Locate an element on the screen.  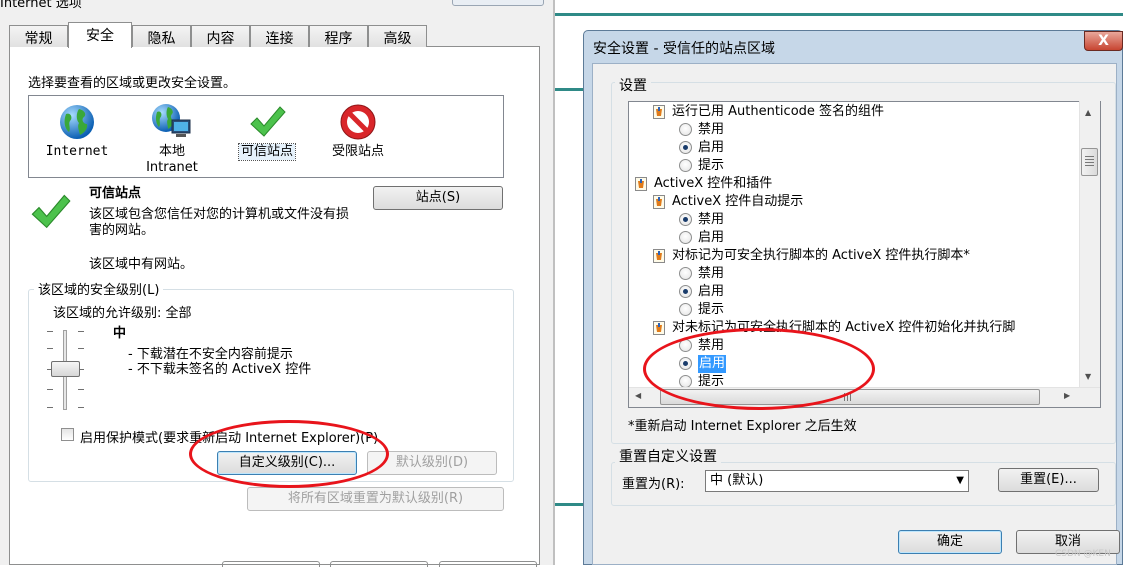
reset-to-label: 重置为(R): is located at coordinates (653, 484).